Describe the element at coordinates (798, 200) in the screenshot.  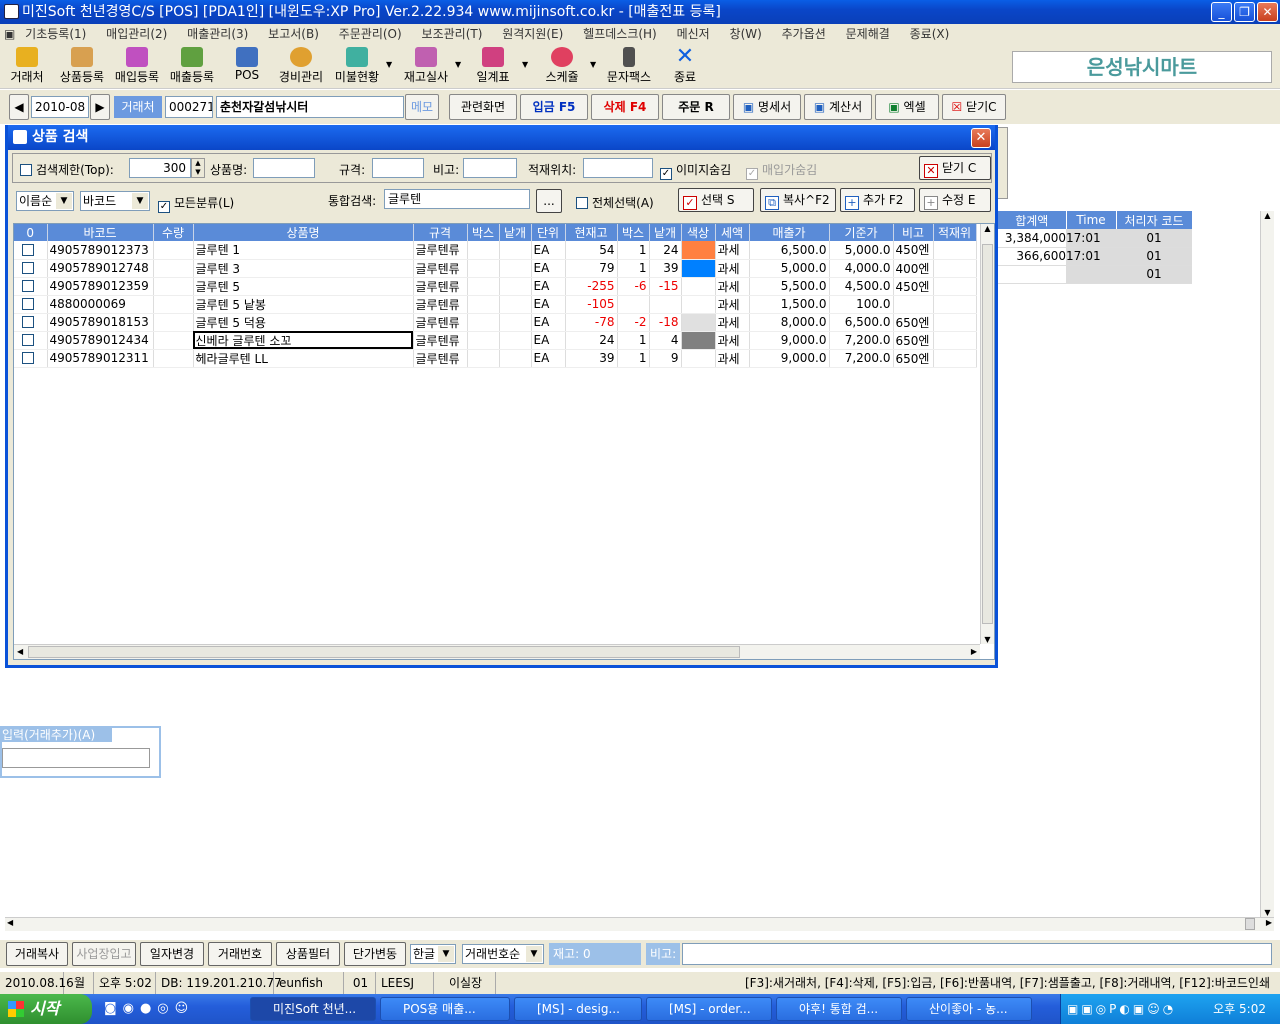
I see `copy-button: ⧉ 복사^F2` at that location.